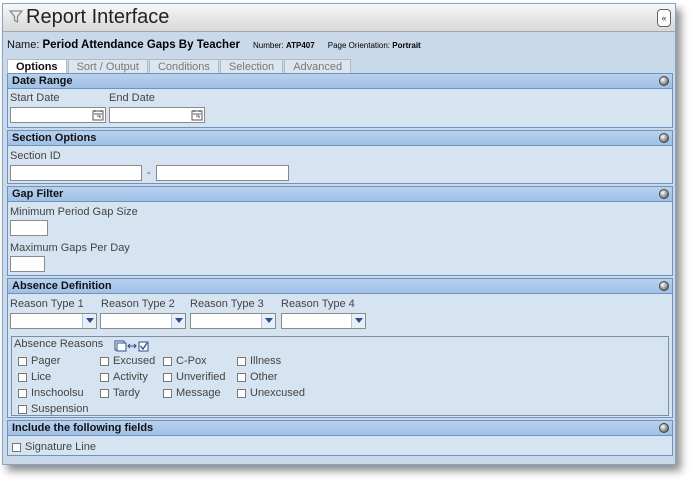  I want to click on reason-pager-checkbox: Pager, so click(39, 361).